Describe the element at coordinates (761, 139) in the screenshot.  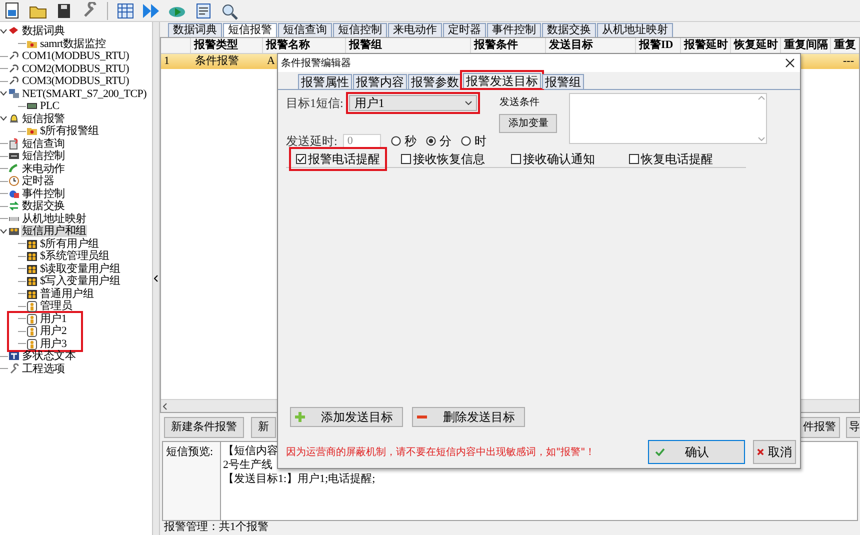
I see `scroll-down-icon` at that location.